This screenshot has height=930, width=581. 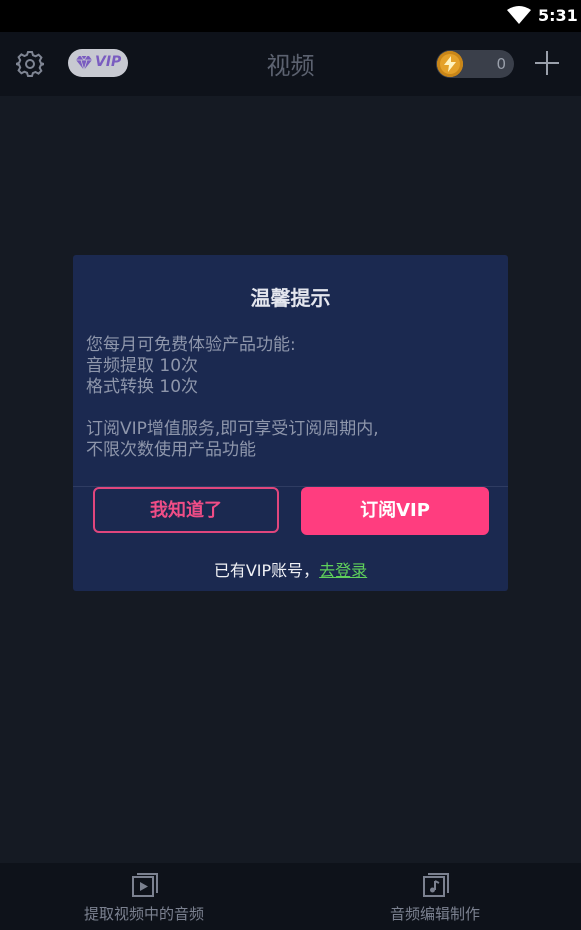 What do you see at coordinates (436, 885) in the screenshot?
I see `music-note-icon` at bounding box center [436, 885].